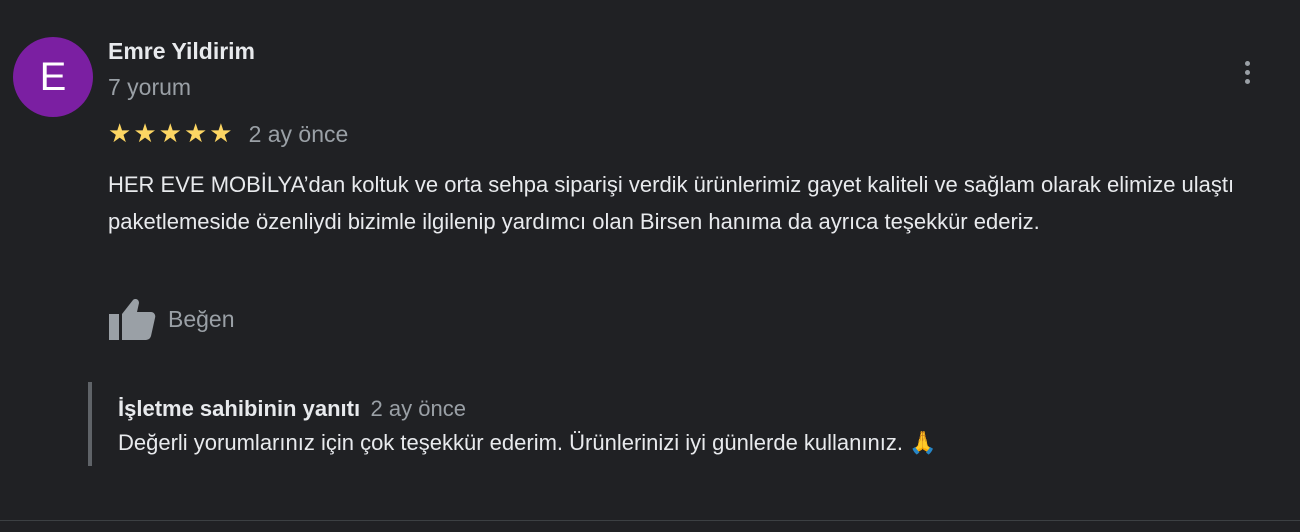  I want to click on star-rating: ★ ★ ★ ★ ★, so click(170, 134).